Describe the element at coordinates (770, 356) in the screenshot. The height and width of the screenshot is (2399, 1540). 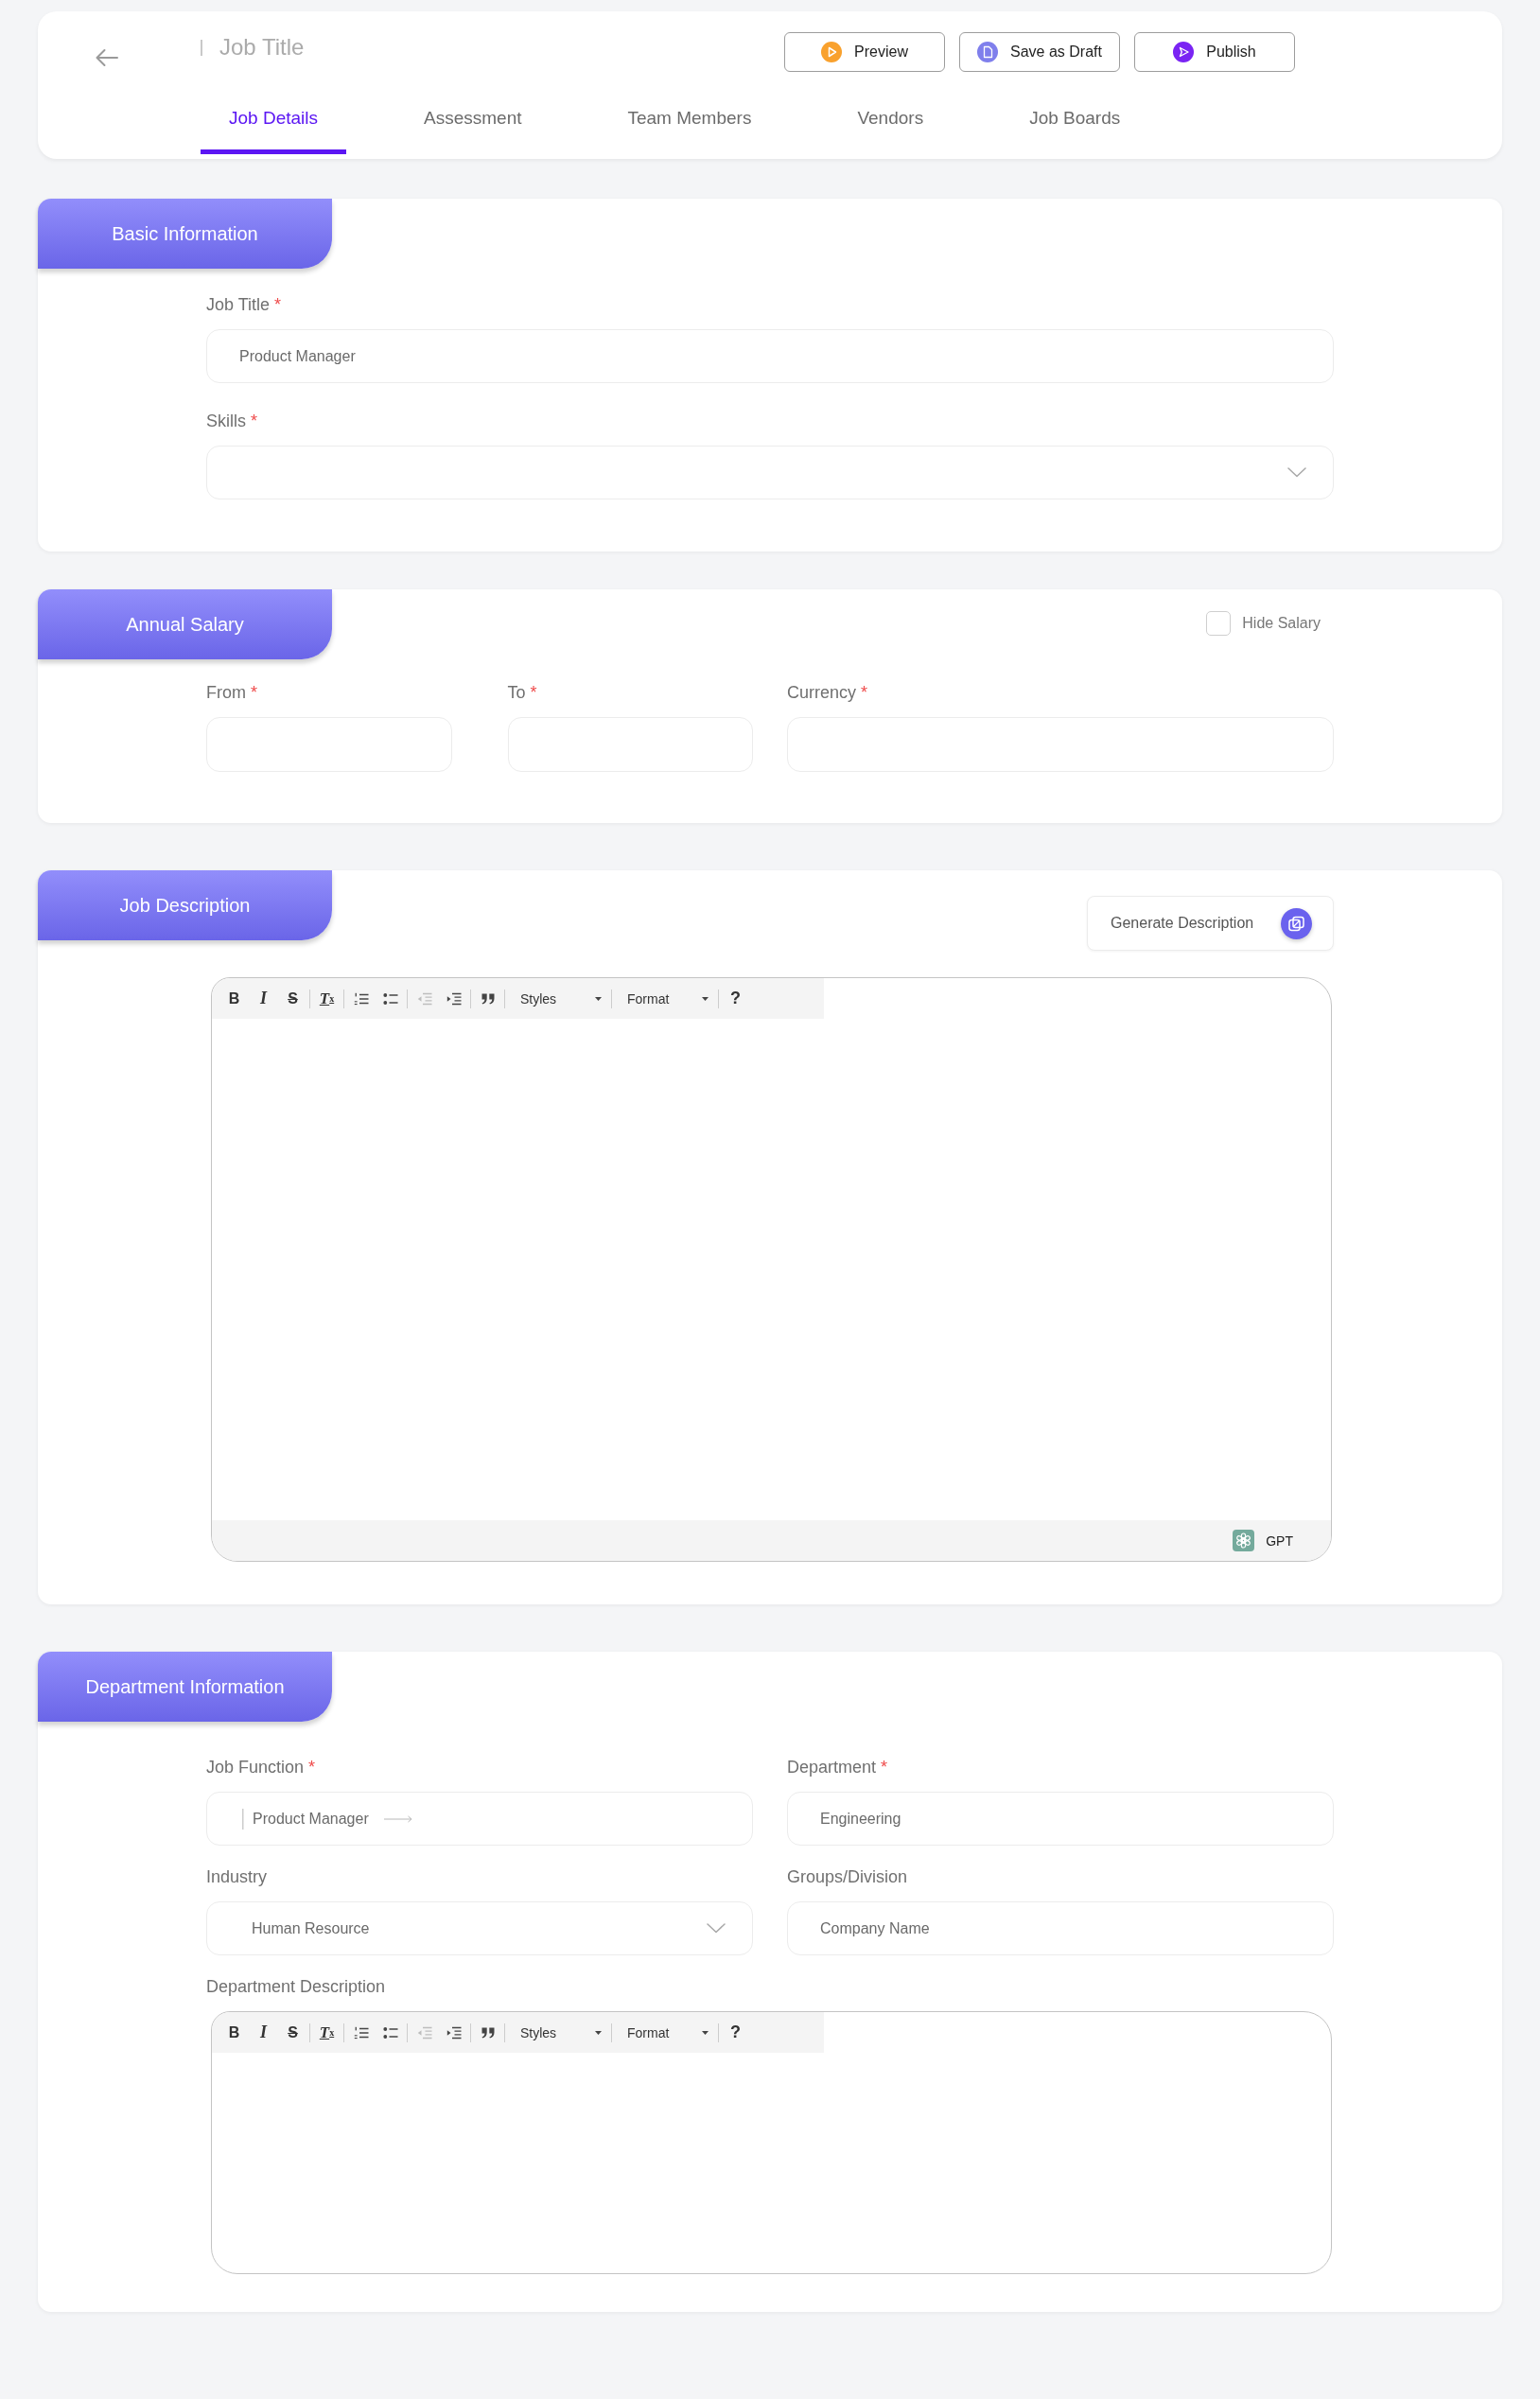
I see `text-input: Product Manager` at that location.